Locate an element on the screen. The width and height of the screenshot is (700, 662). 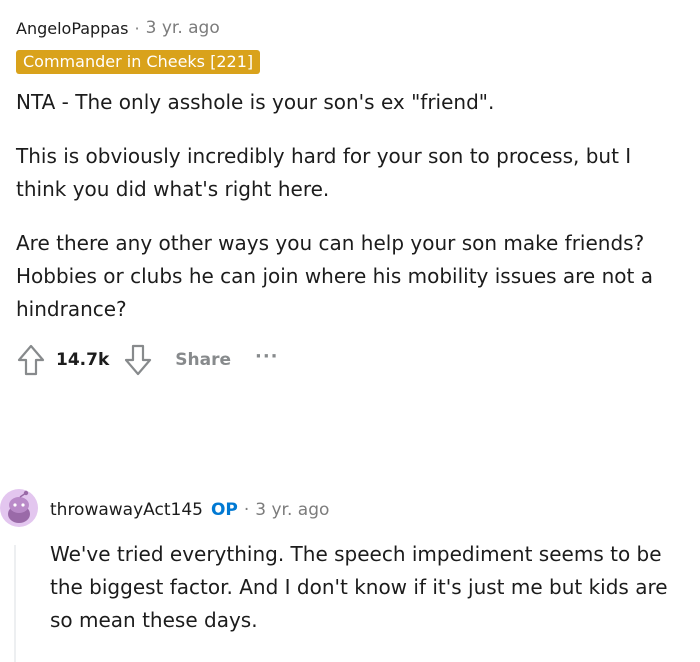
op-badge: OP is located at coordinates (224, 510).